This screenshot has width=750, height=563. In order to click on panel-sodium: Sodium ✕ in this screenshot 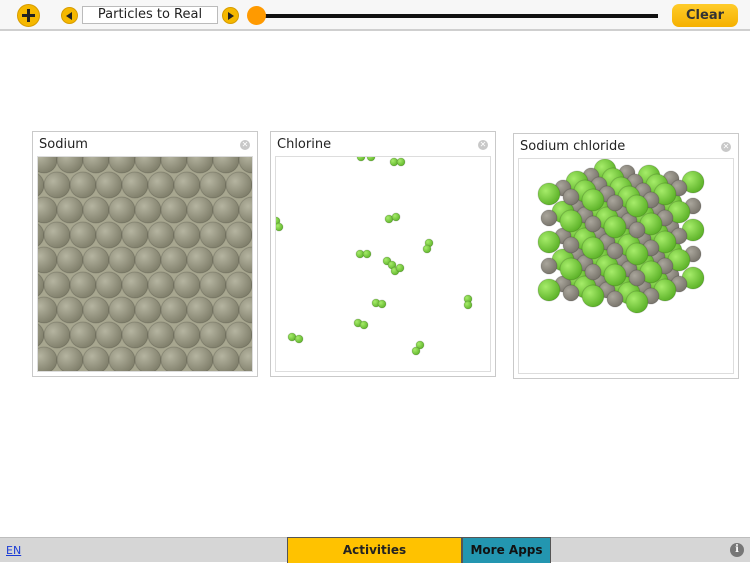, I will do `click(145, 254)`.